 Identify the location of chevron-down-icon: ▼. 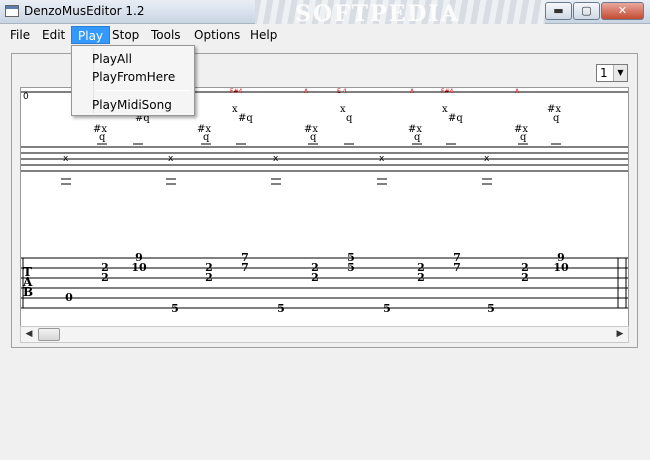
(620, 73).